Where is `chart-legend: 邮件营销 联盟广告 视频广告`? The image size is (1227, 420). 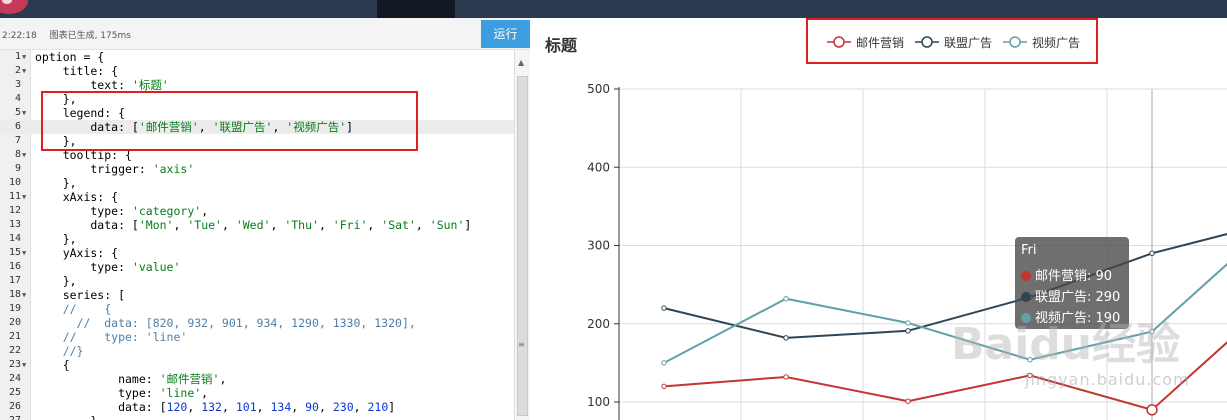
chart-legend: 邮件营销 联盟广告 视频广告 is located at coordinates (952, 41).